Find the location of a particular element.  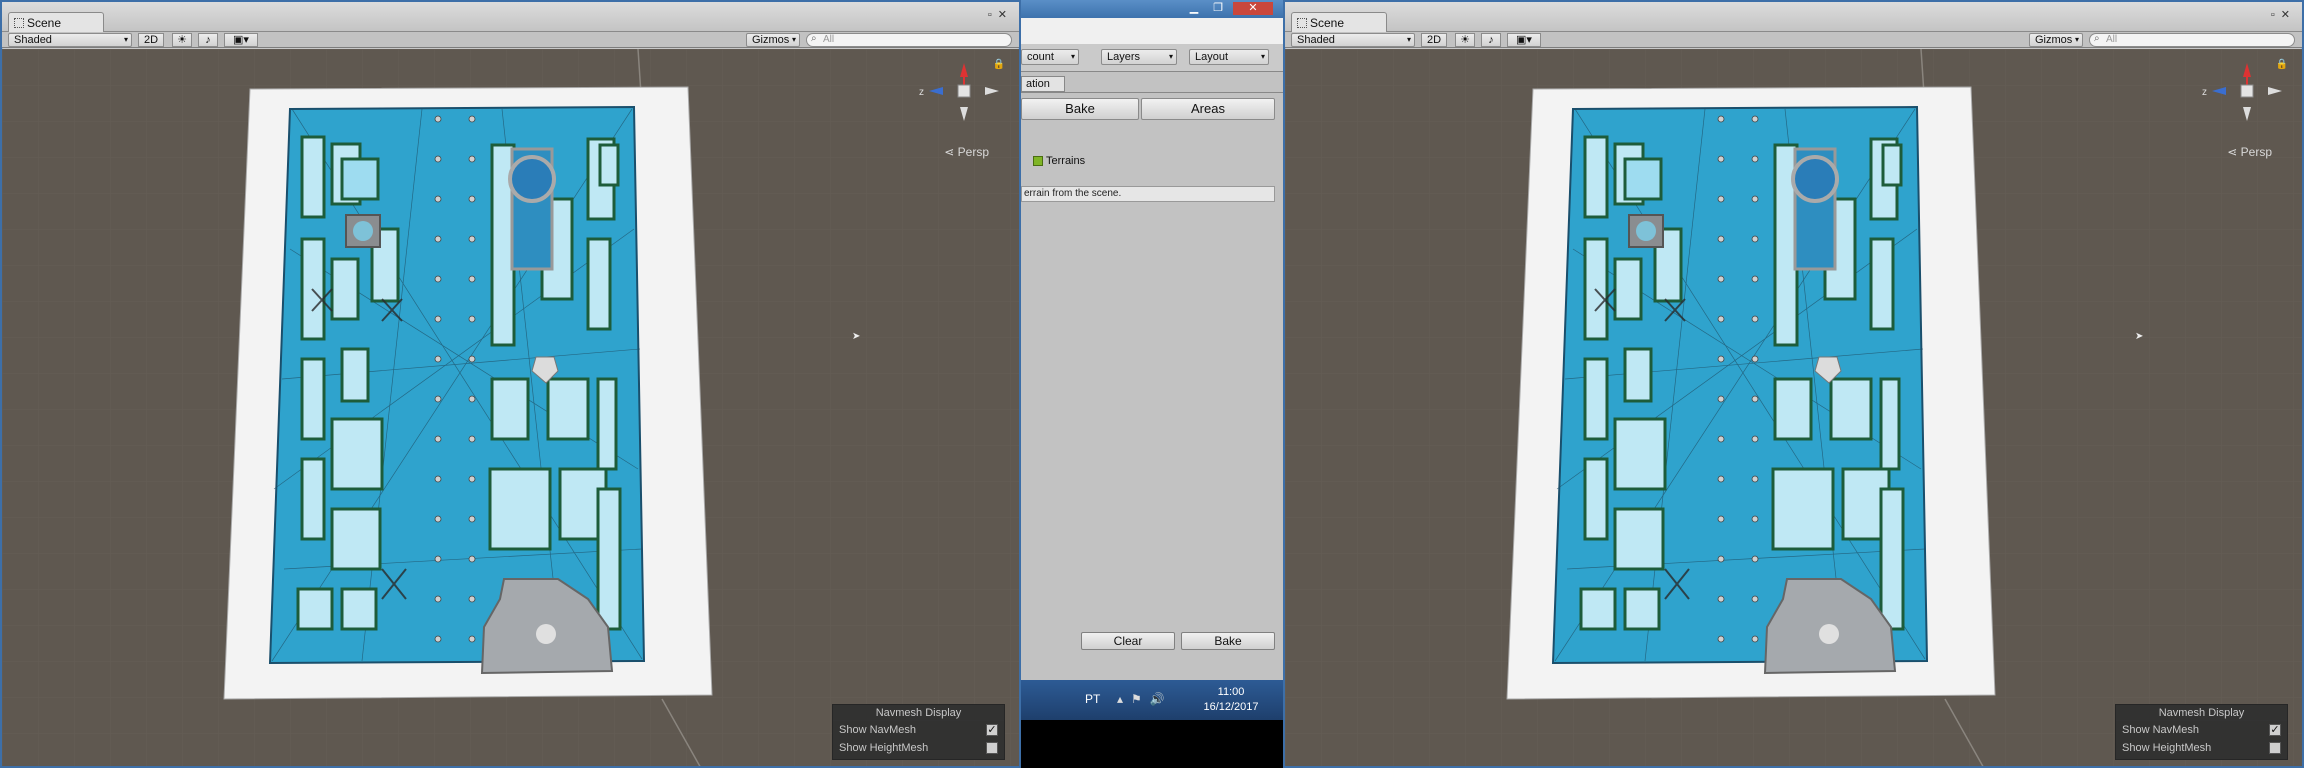

layers-dropdown: Layers ▾ is located at coordinates (1139, 57).